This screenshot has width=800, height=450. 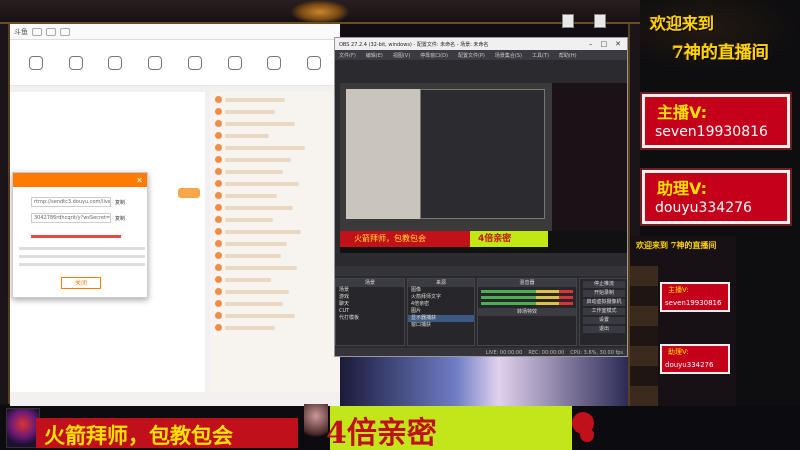 What do you see at coordinates (441, 325) in the screenshot?
I see `source-item: 窗口捕获` at bounding box center [441, 325].